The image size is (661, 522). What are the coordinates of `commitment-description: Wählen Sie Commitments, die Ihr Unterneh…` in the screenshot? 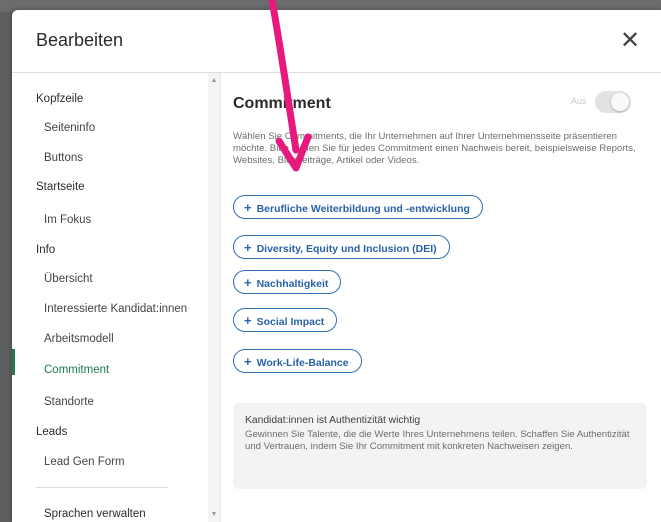 It's located at (434, 148).